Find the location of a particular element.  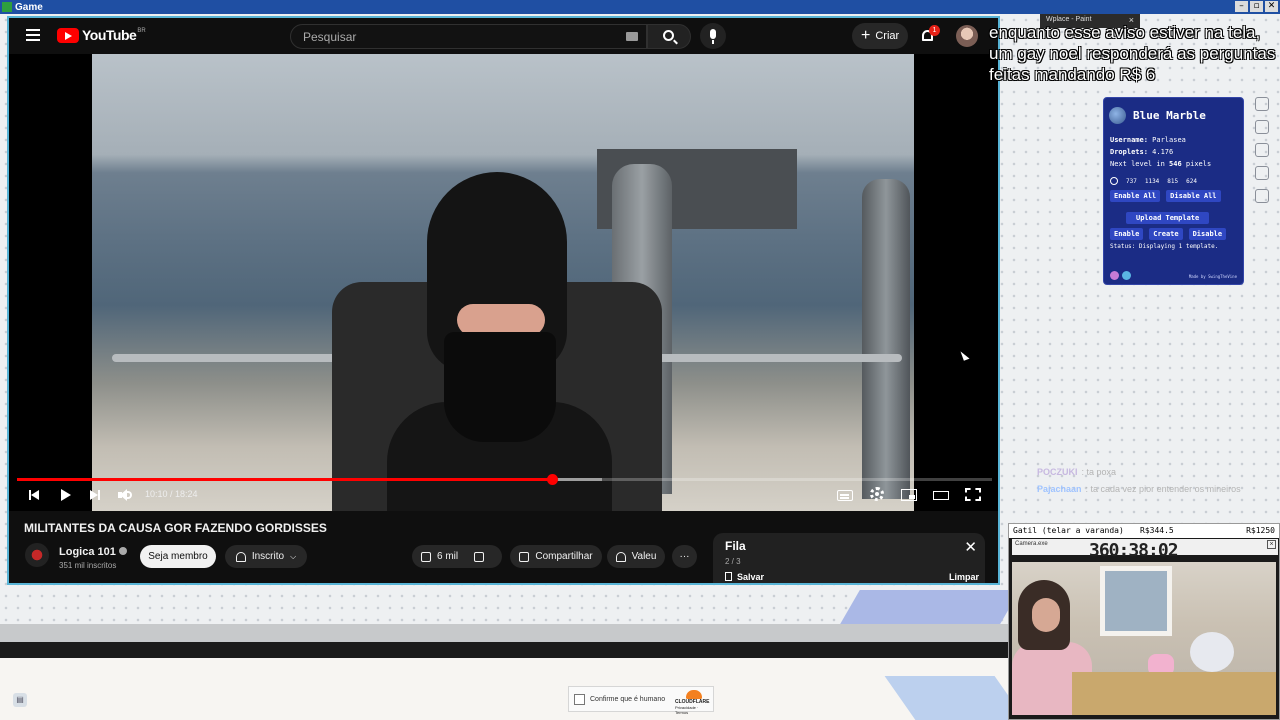

search-button is located at coordinates (669, 36).